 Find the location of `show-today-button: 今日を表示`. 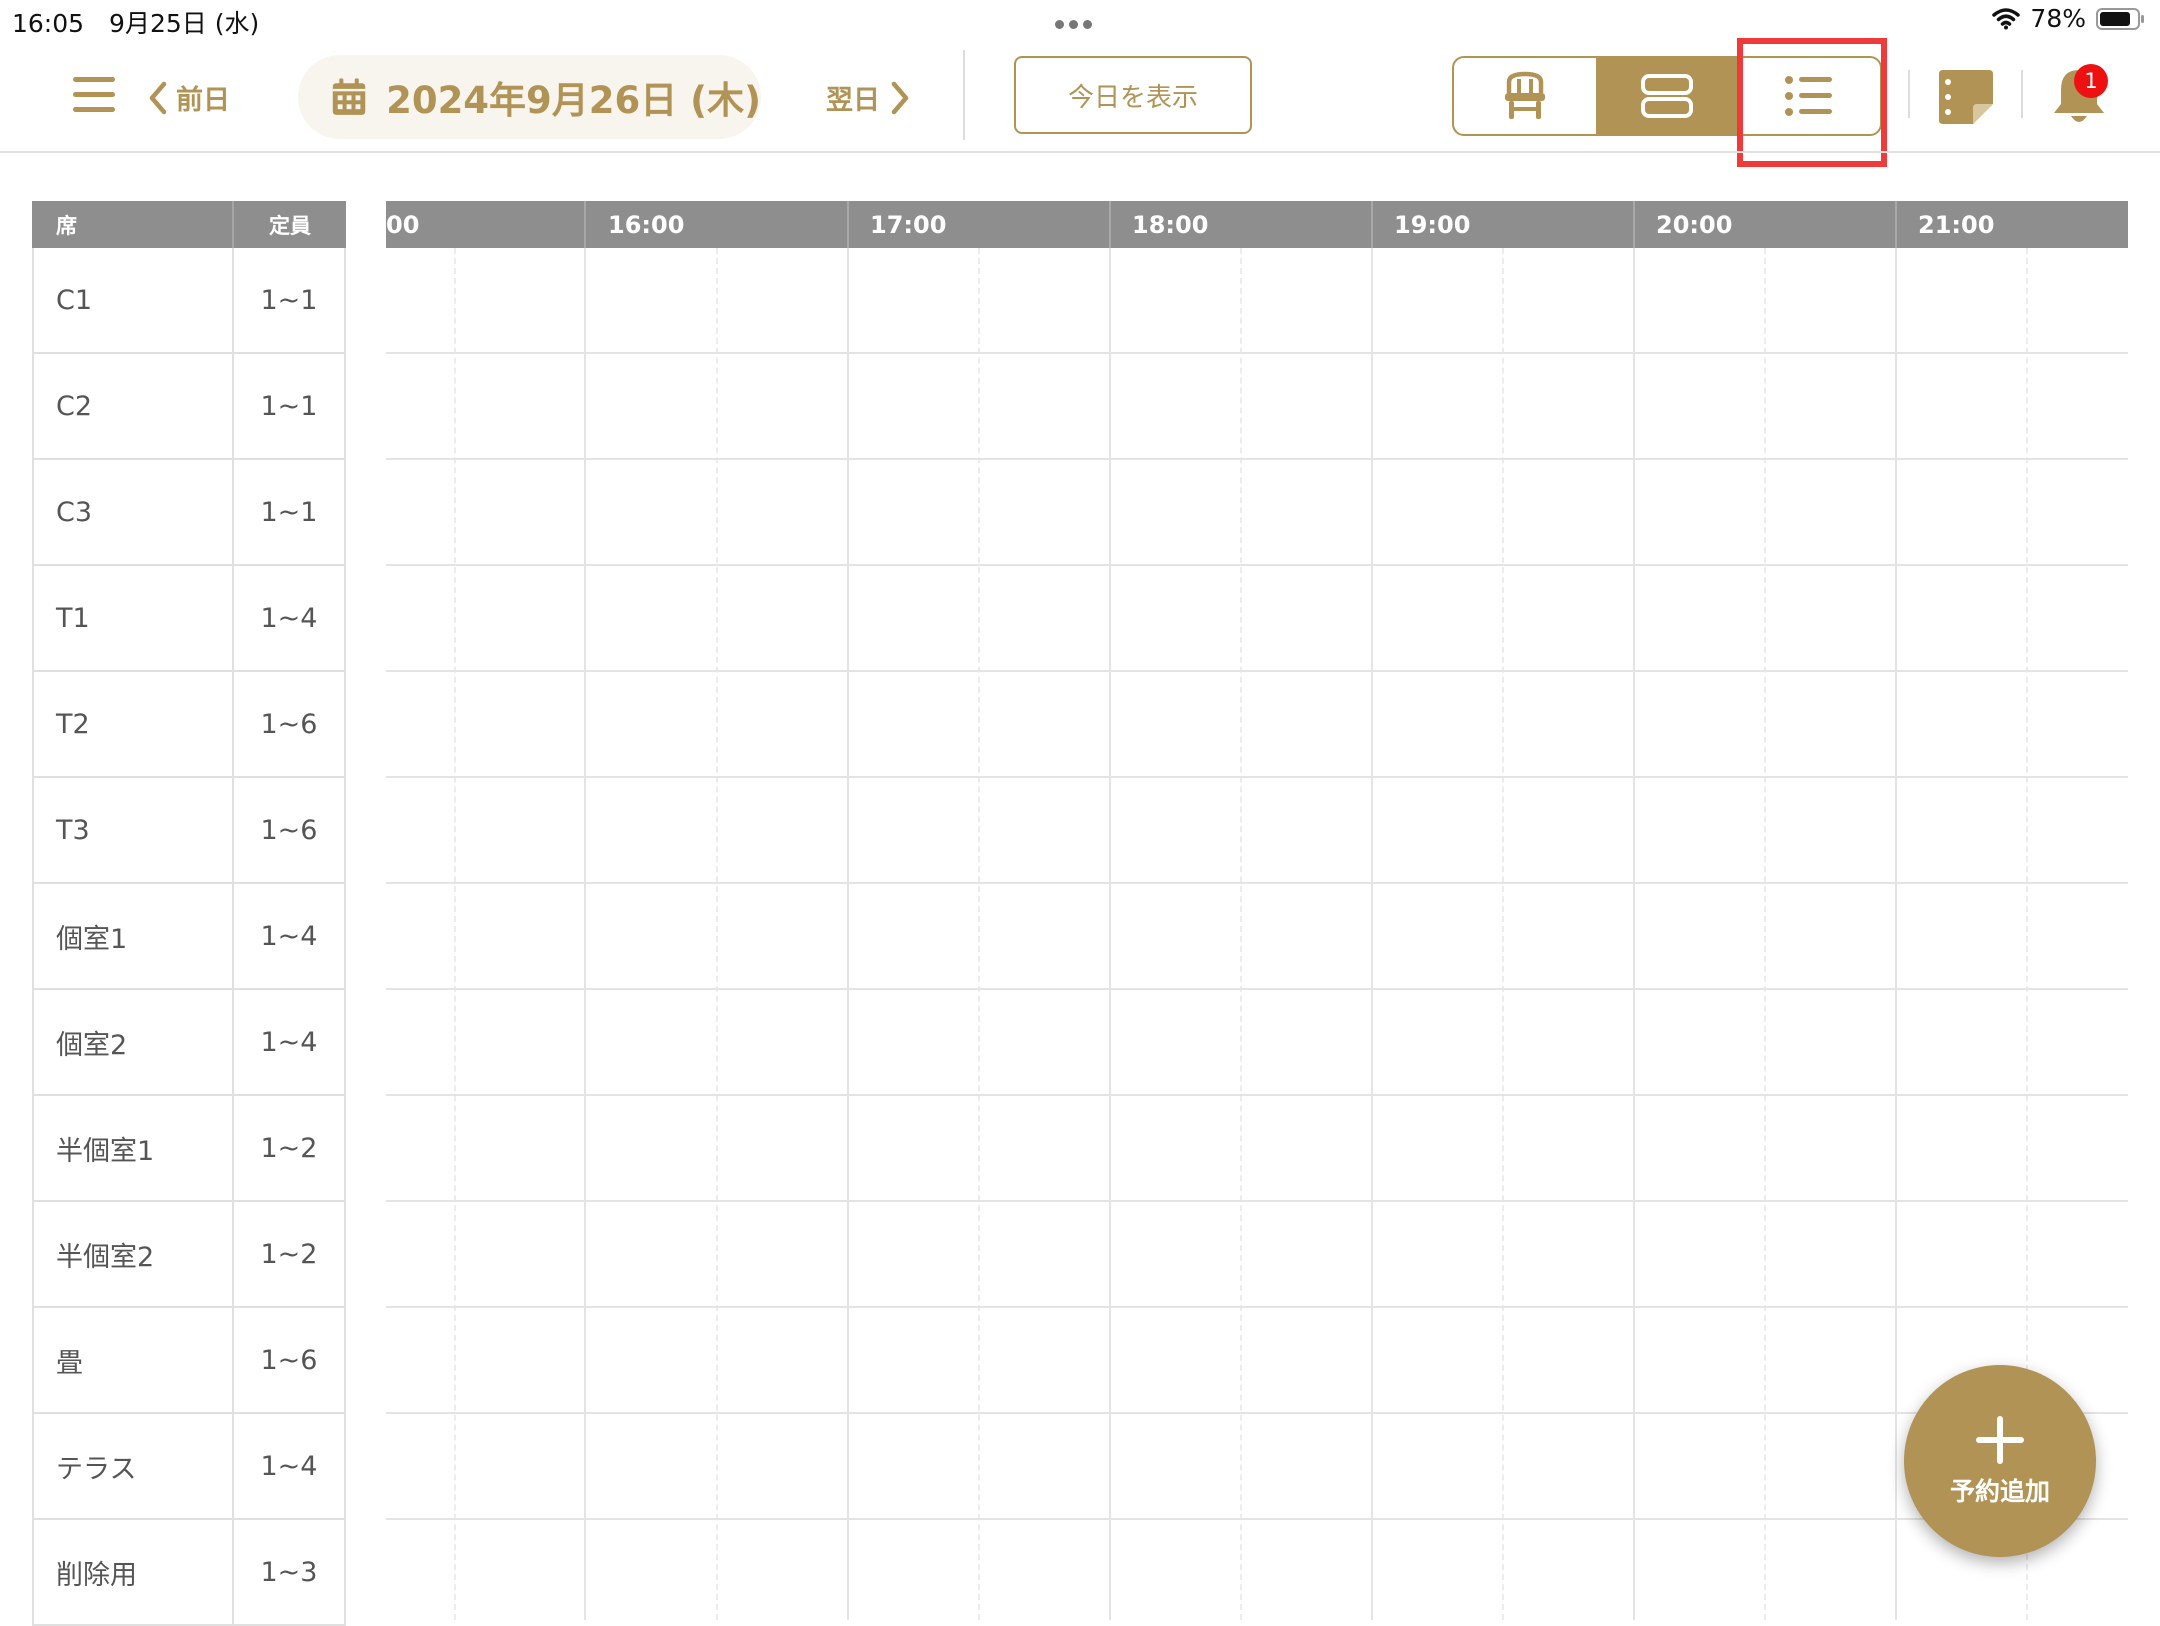

show-today-button: 今日を表示 is located at coordinates (1133, 95).